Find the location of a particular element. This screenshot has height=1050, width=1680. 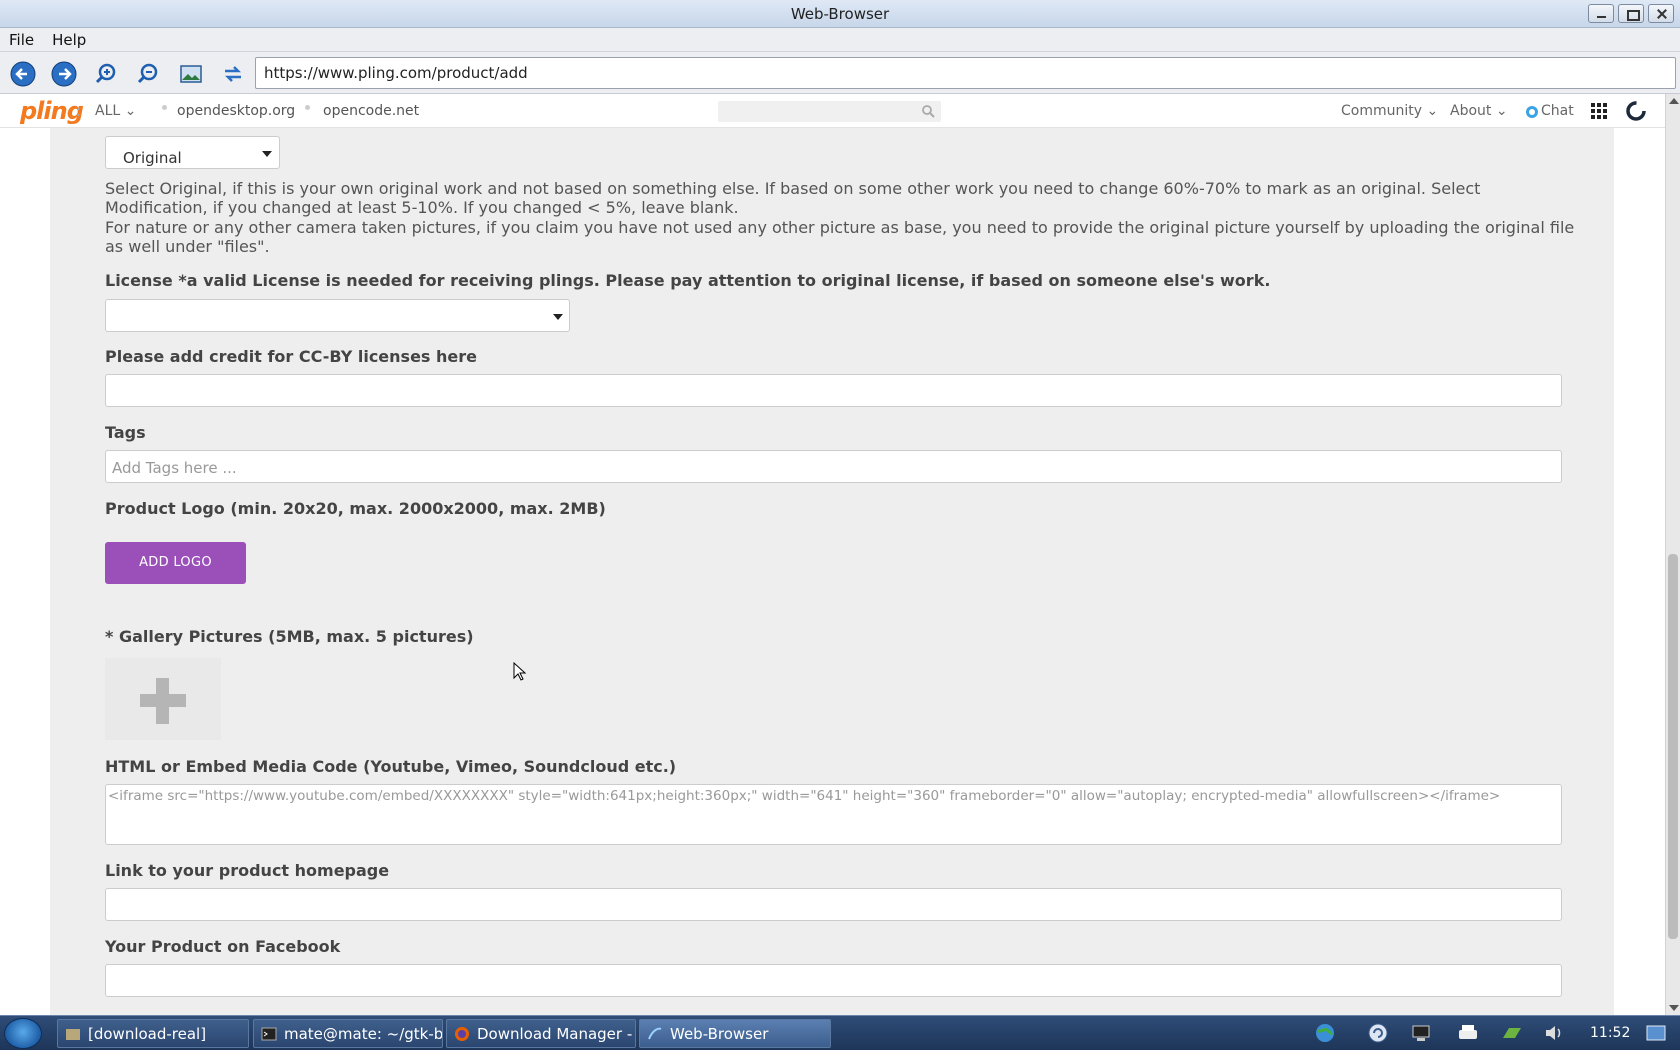

apps-grid-icon is located at coordinates (1599, 111).